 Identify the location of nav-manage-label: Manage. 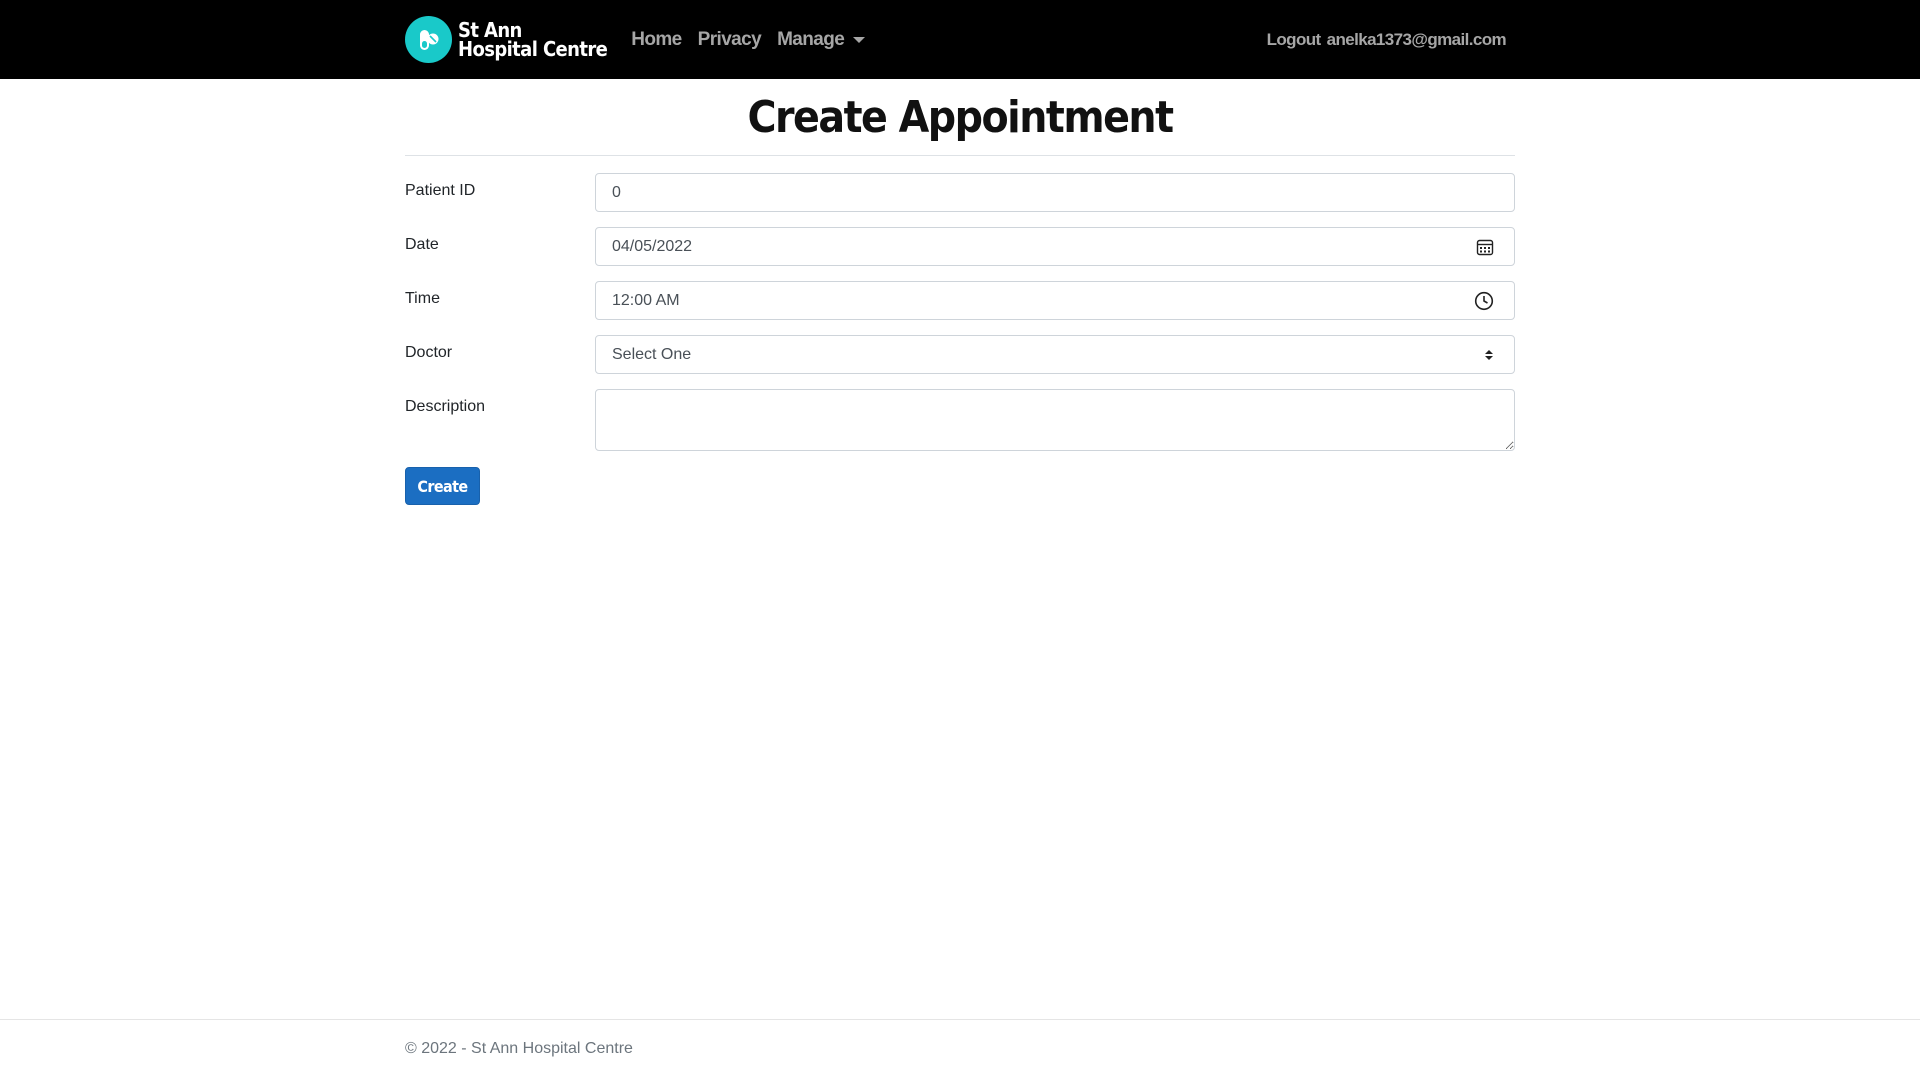
(811, 39).